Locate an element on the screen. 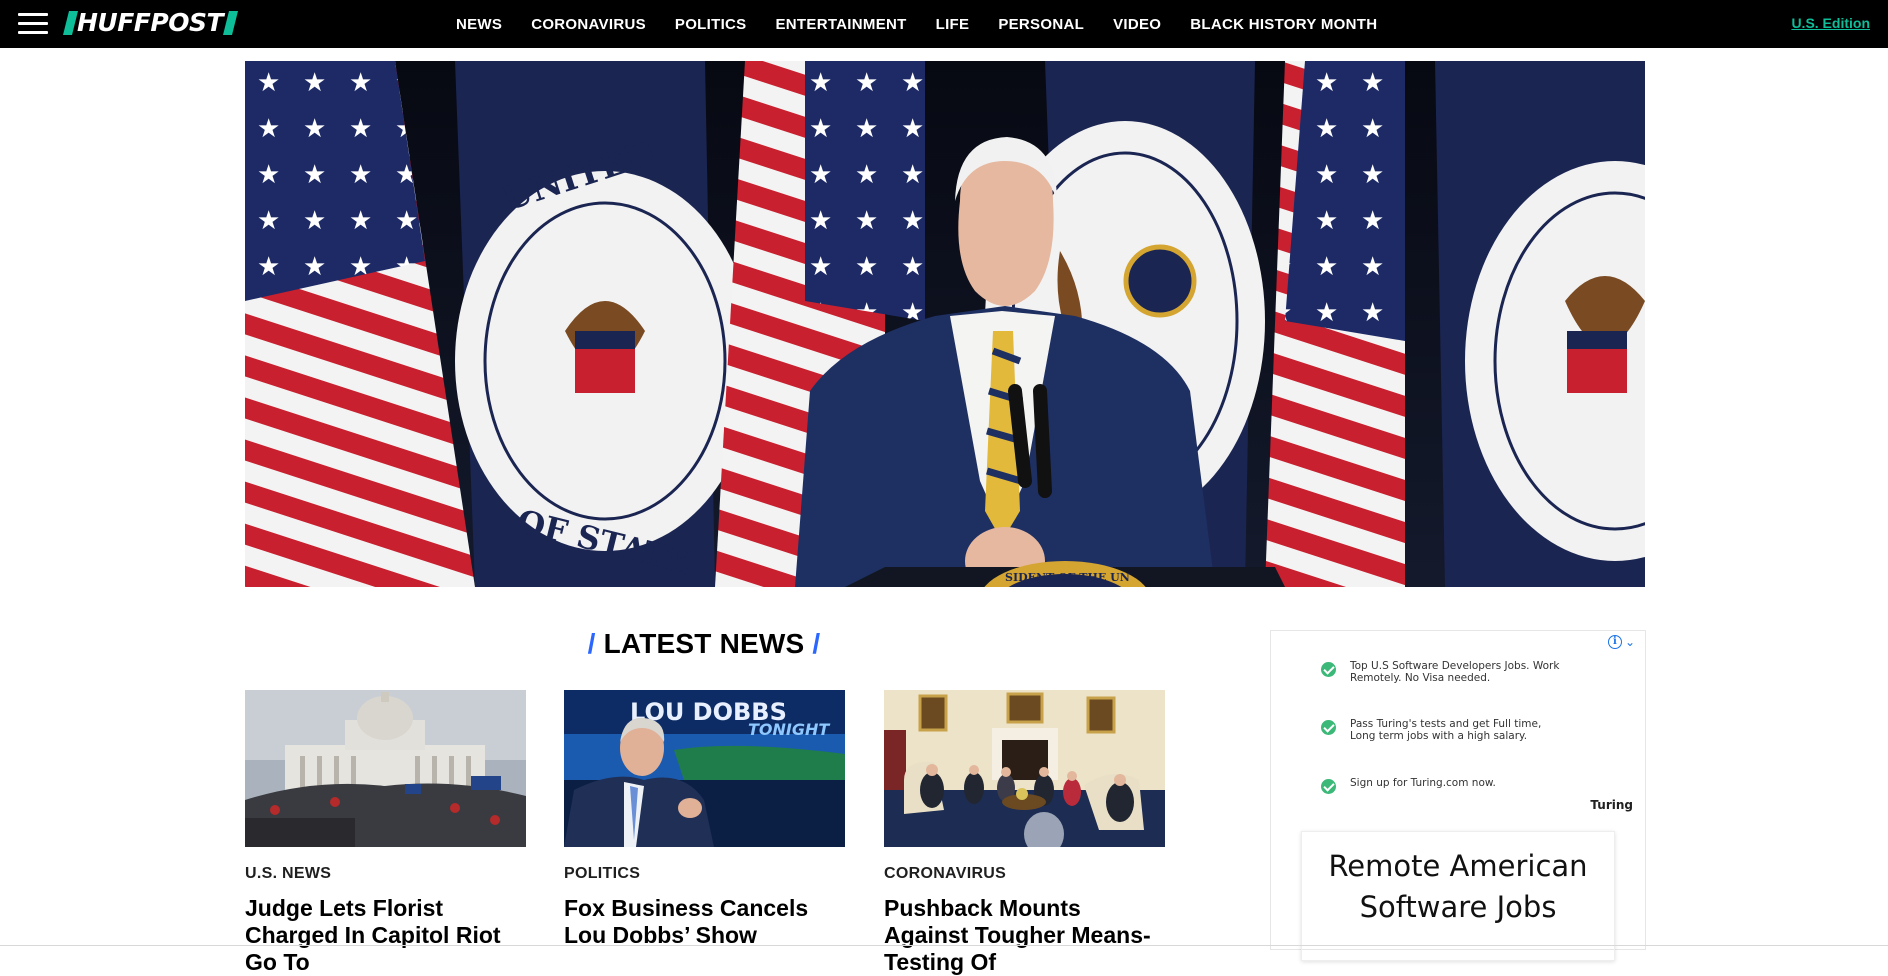 The height and width of the screenshot is (976, 1888). card-image-lou-dobbs: LOU DOBBS TONIGHT is located at coordinates (704, 768).